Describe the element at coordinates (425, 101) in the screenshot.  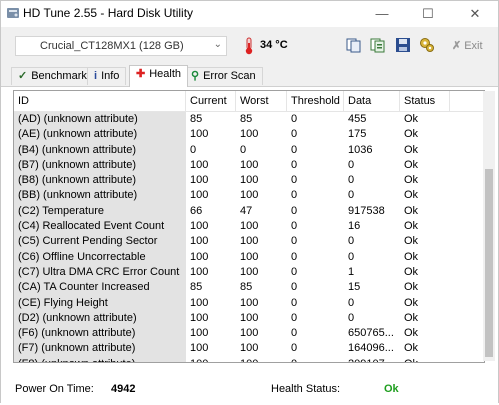
I see `column-header-status: Status` at that location.